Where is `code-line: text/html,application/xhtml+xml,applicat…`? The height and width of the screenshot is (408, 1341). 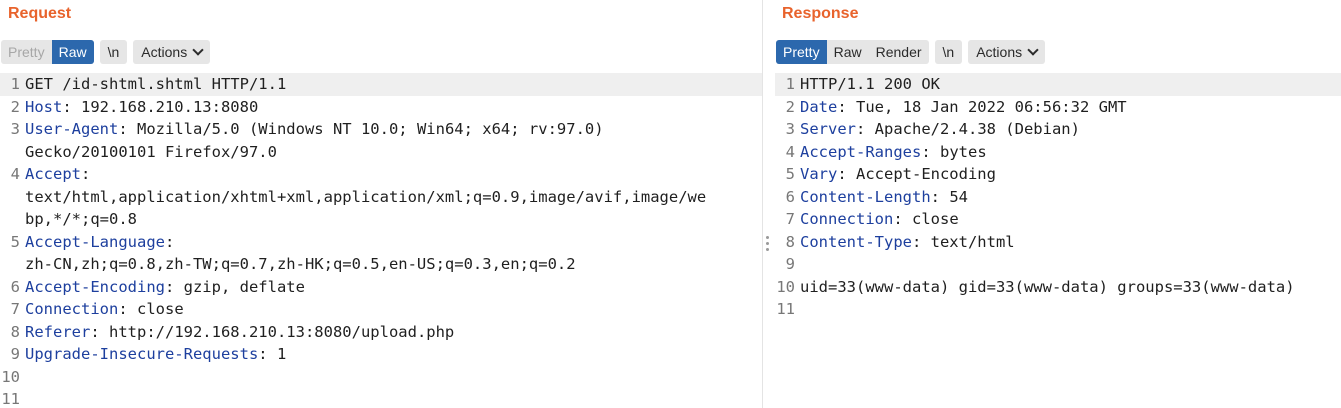 code-line: text/html,application/xhtml+xml,applicat… is located at coordinates (381, 197).